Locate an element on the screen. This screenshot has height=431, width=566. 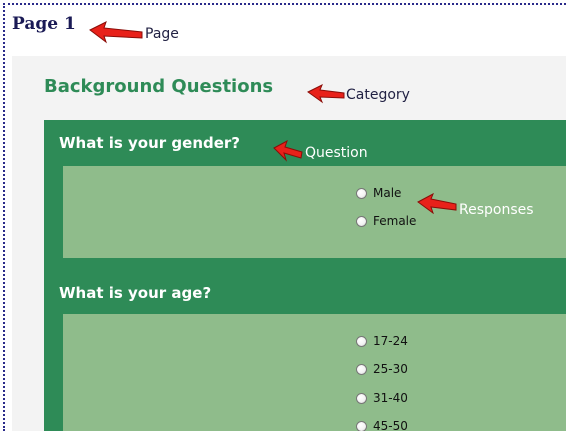
option-label: 17-24 is located at coordinates (390, 341).